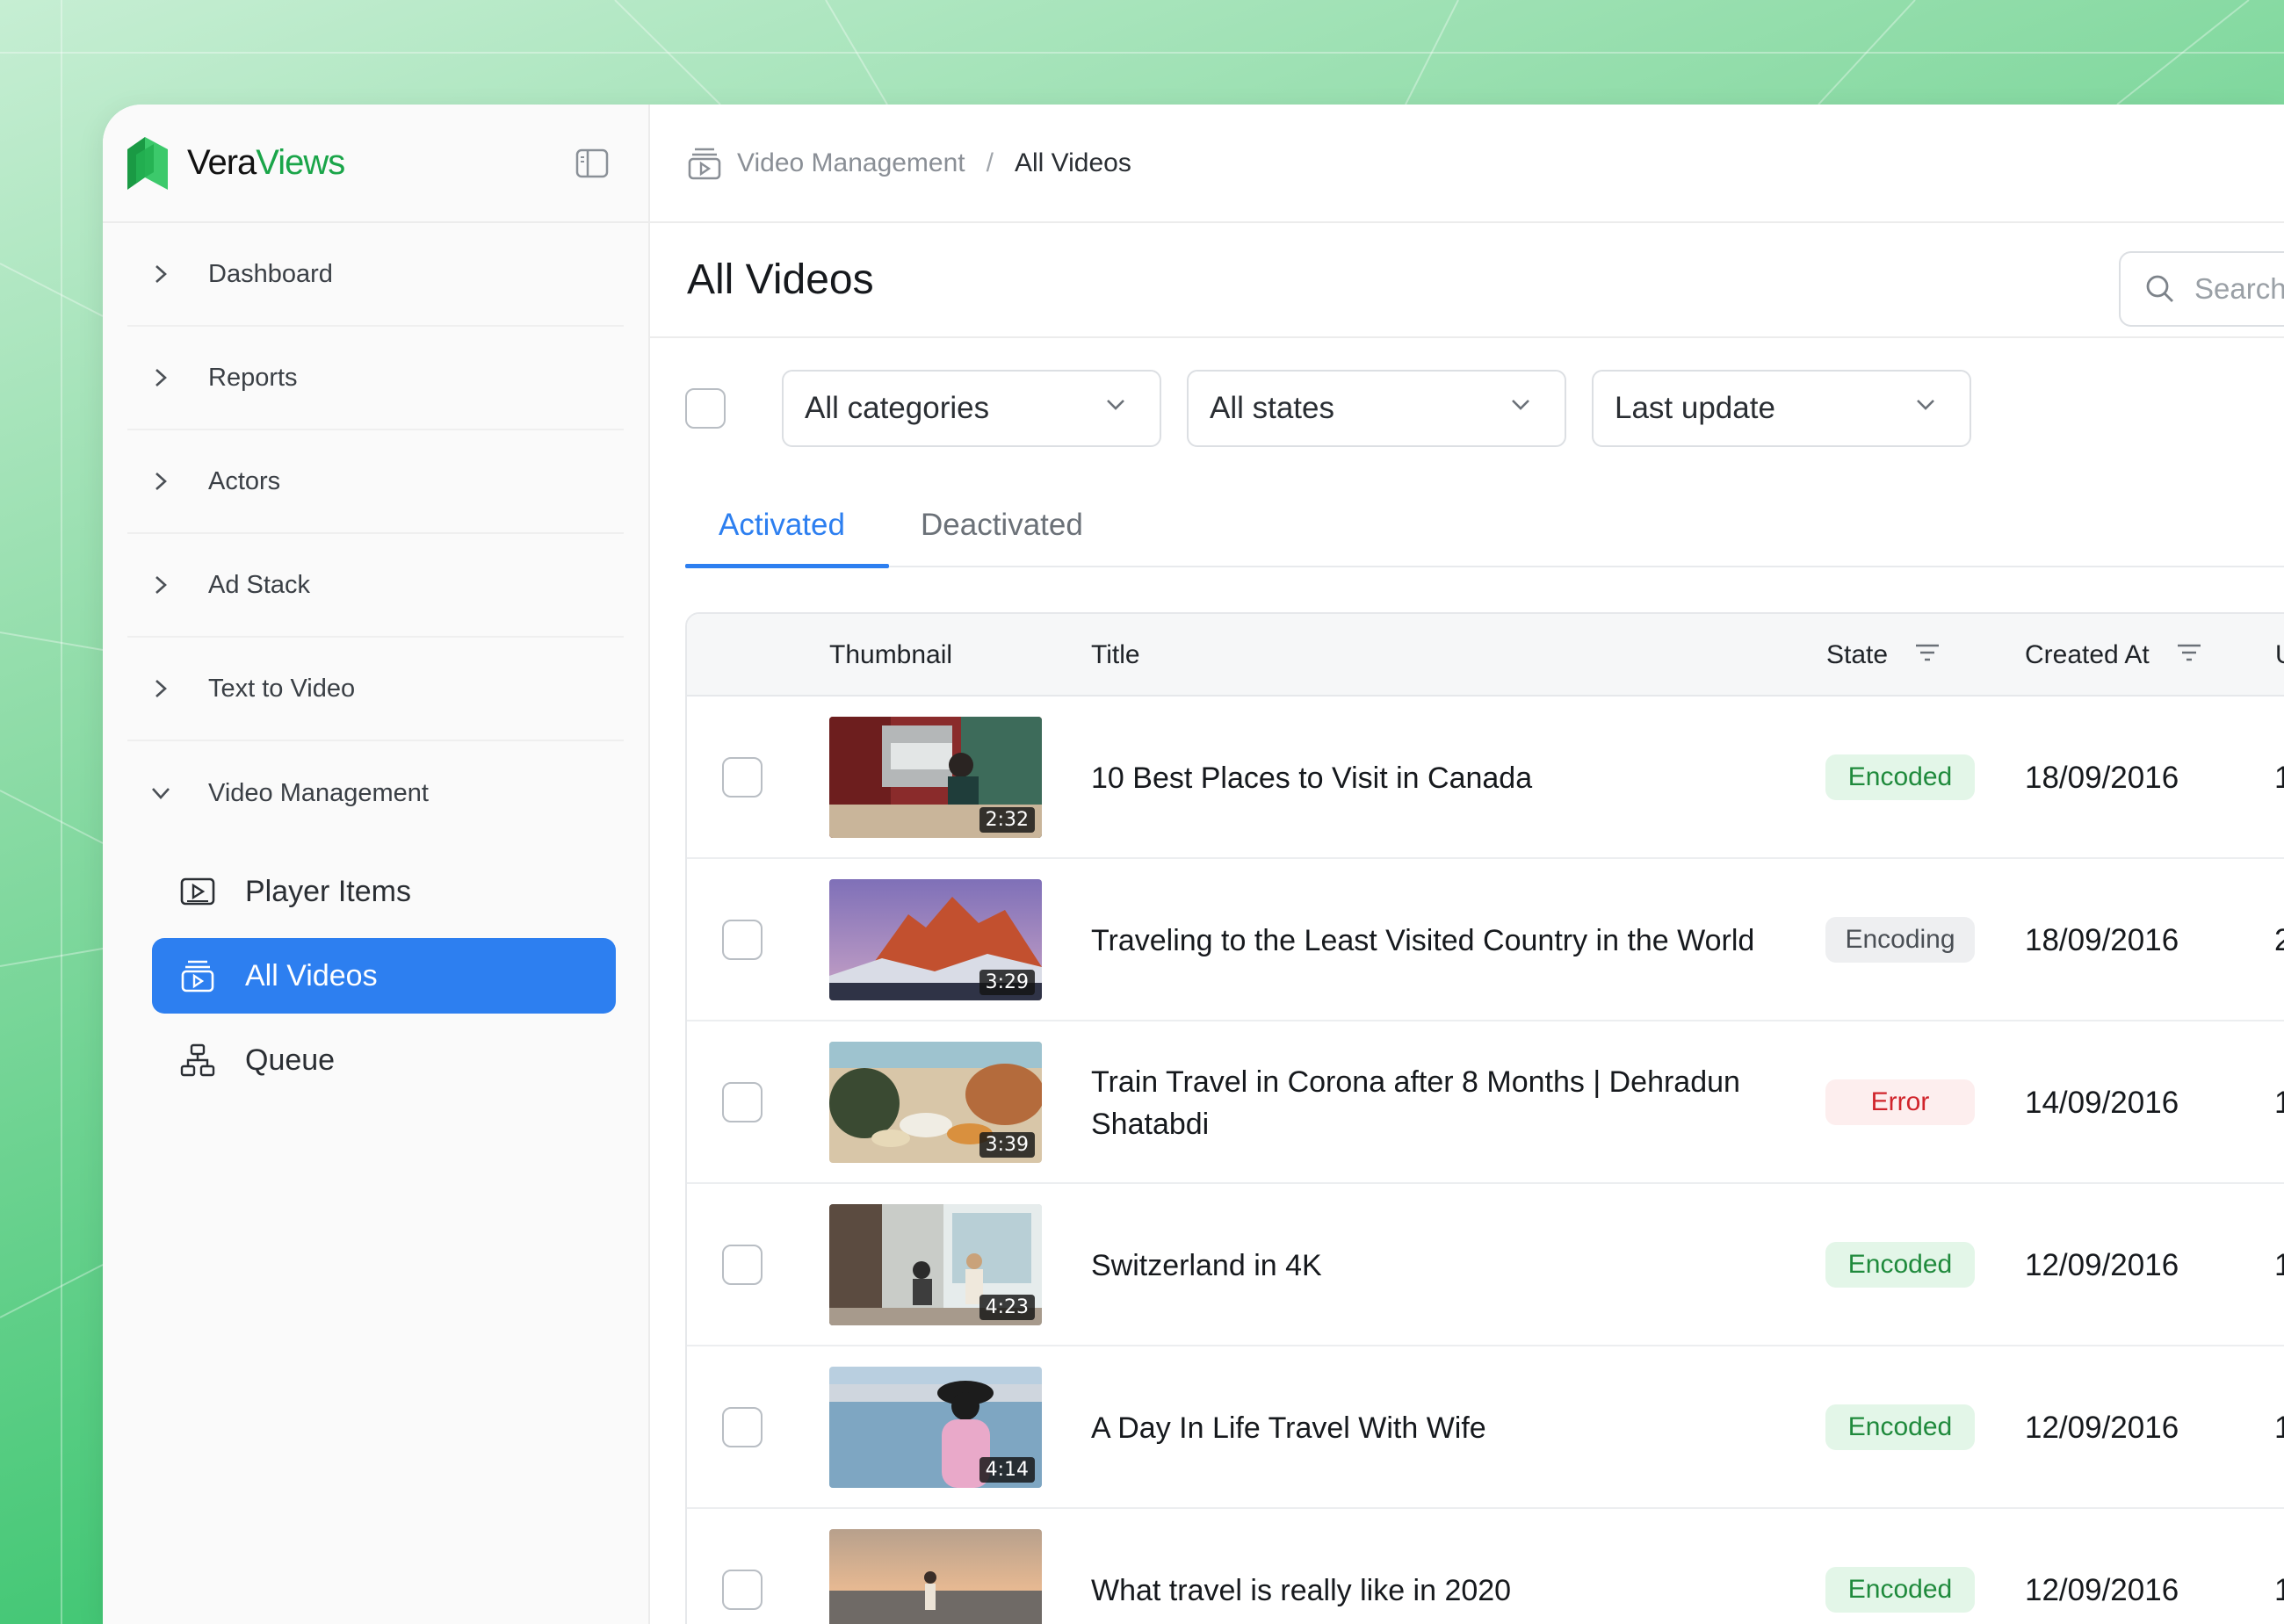 This screenshot has width=2284, height=1624. I want to click on sidebar-subitem-queue: Queue, so click(384, 1060).